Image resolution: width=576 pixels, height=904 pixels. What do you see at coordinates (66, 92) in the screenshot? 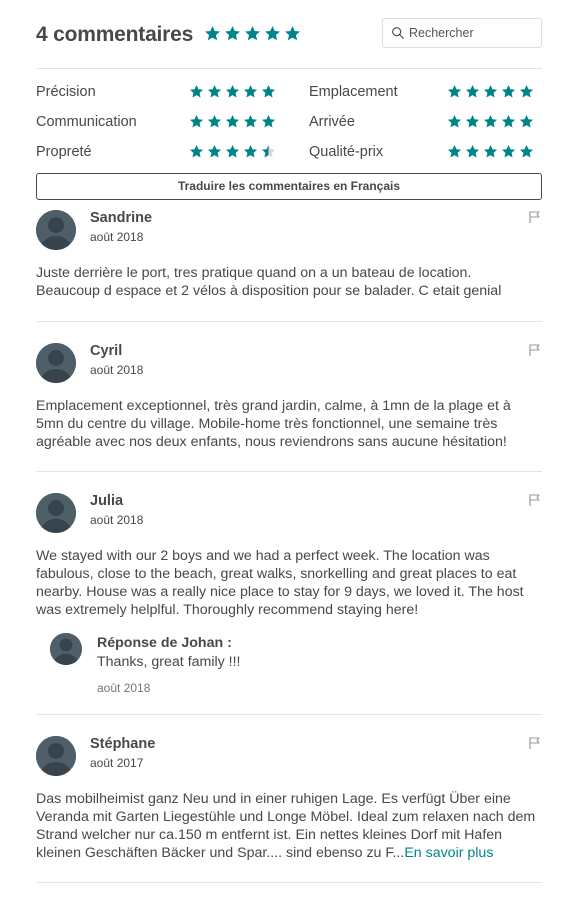
I see `rating-label-precision: Précision` at bounding box center [66, 92].